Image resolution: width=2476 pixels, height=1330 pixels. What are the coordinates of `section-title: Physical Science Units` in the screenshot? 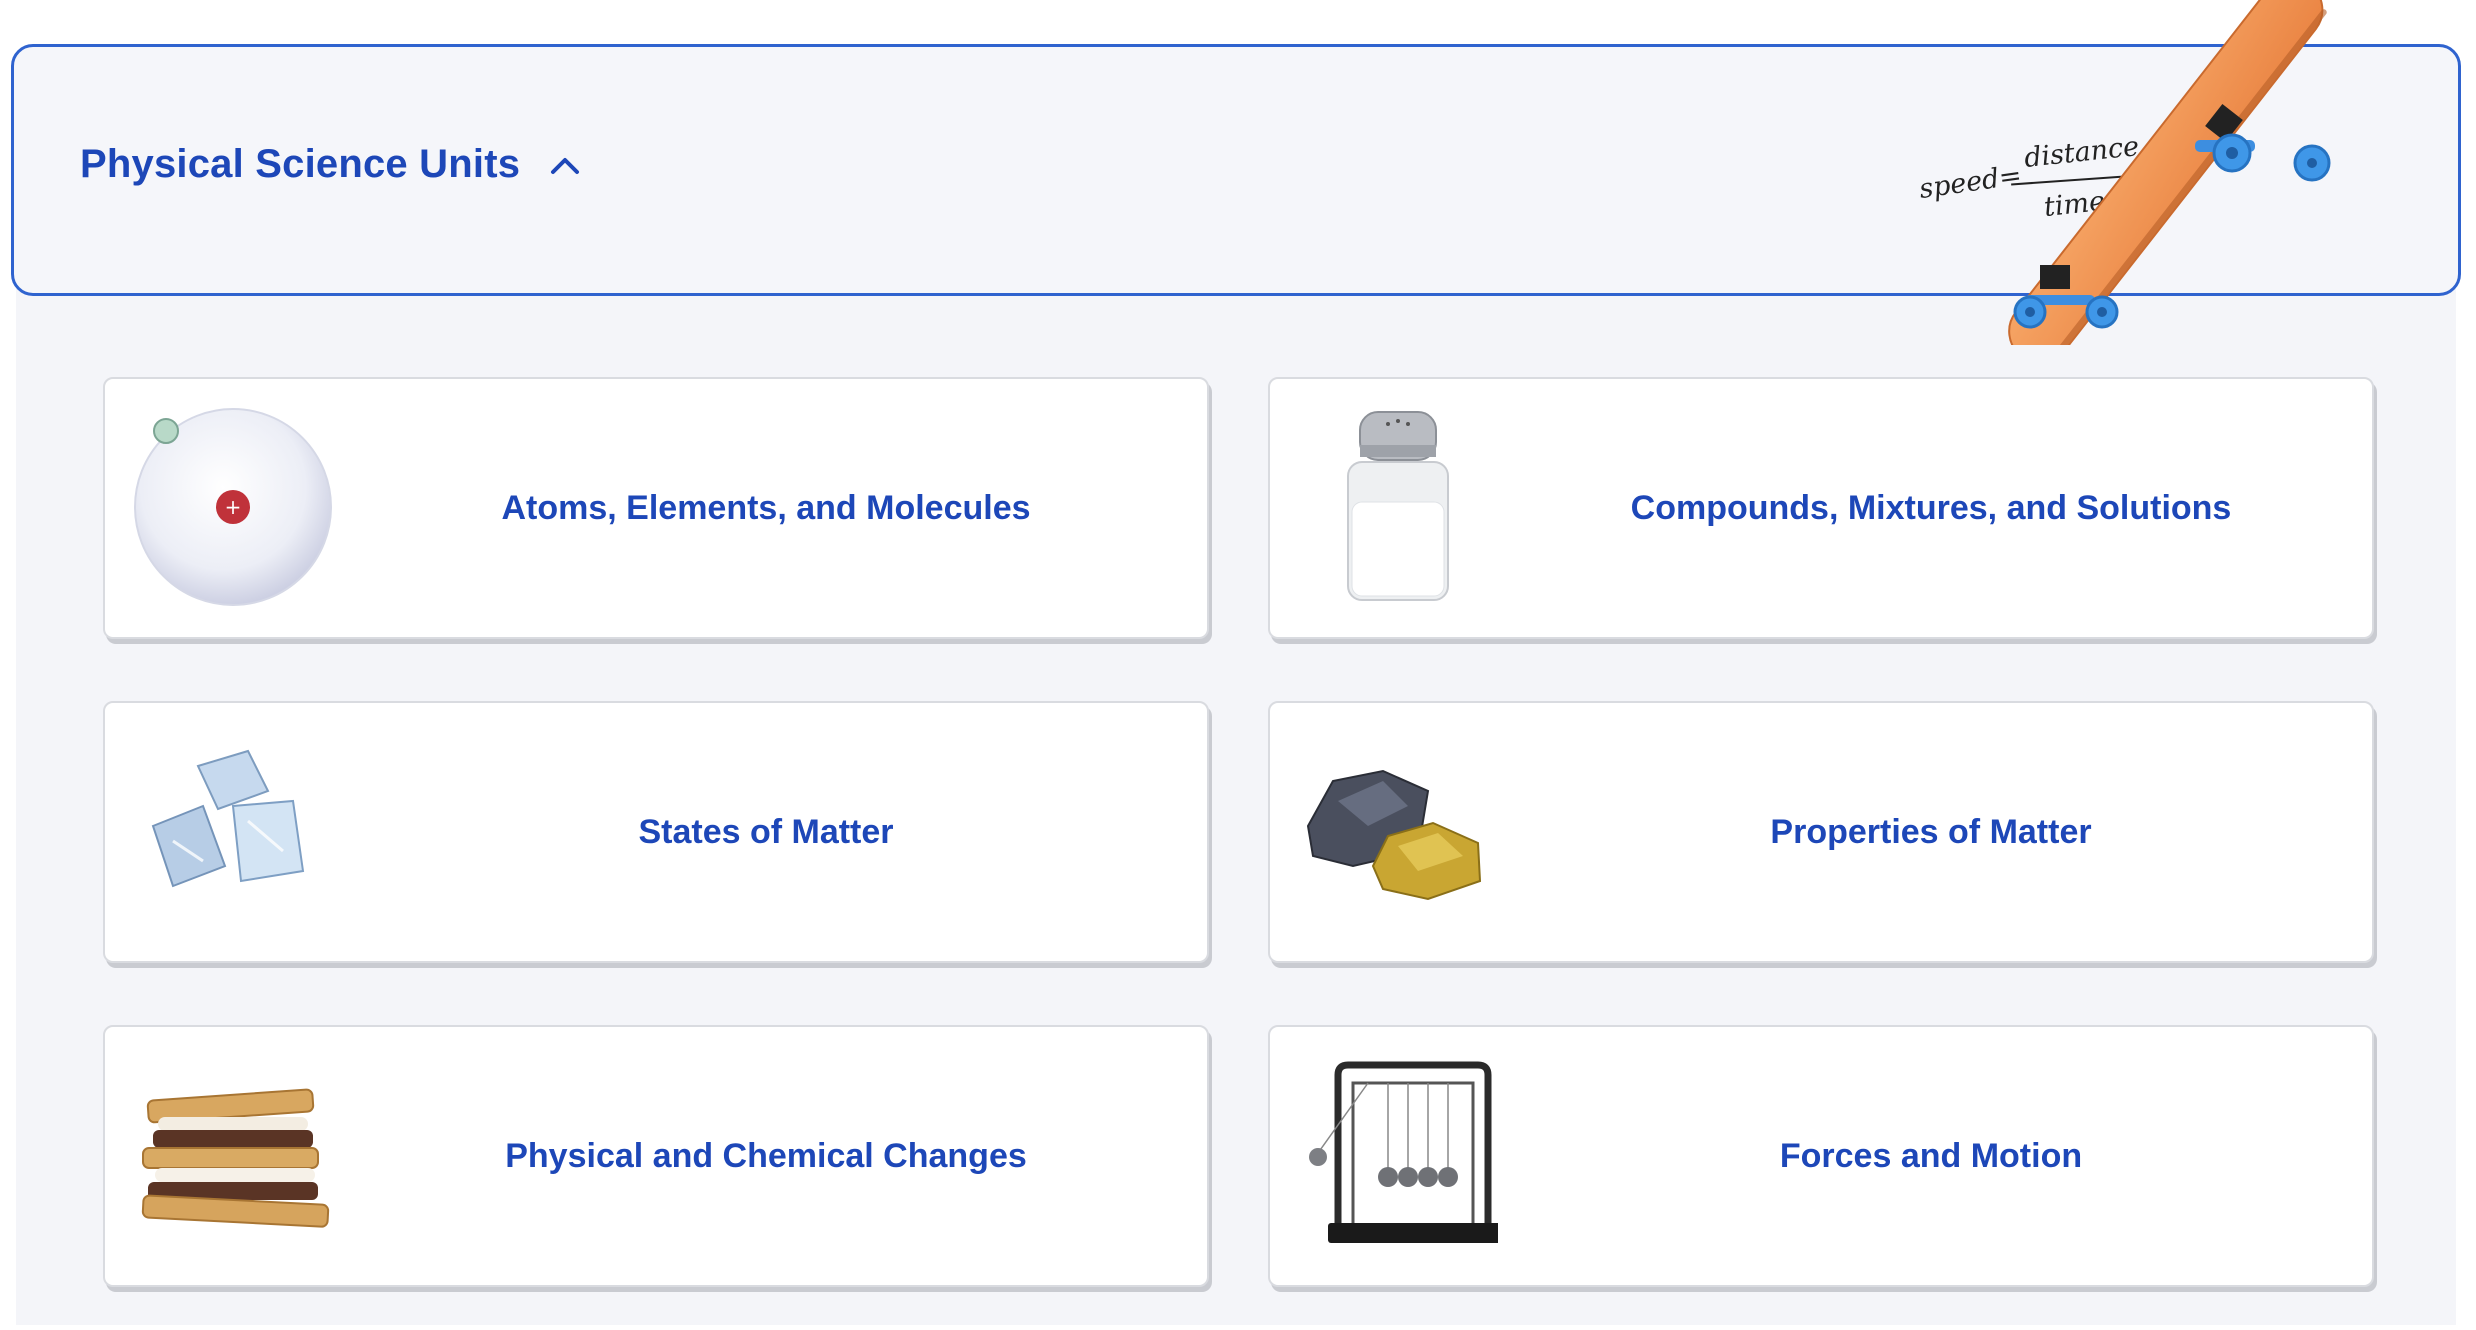 It's located at (300, 164).